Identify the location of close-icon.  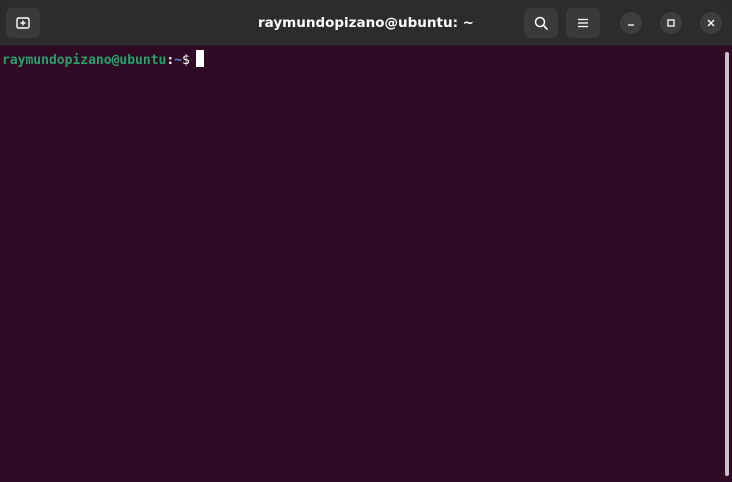
(711, 23).